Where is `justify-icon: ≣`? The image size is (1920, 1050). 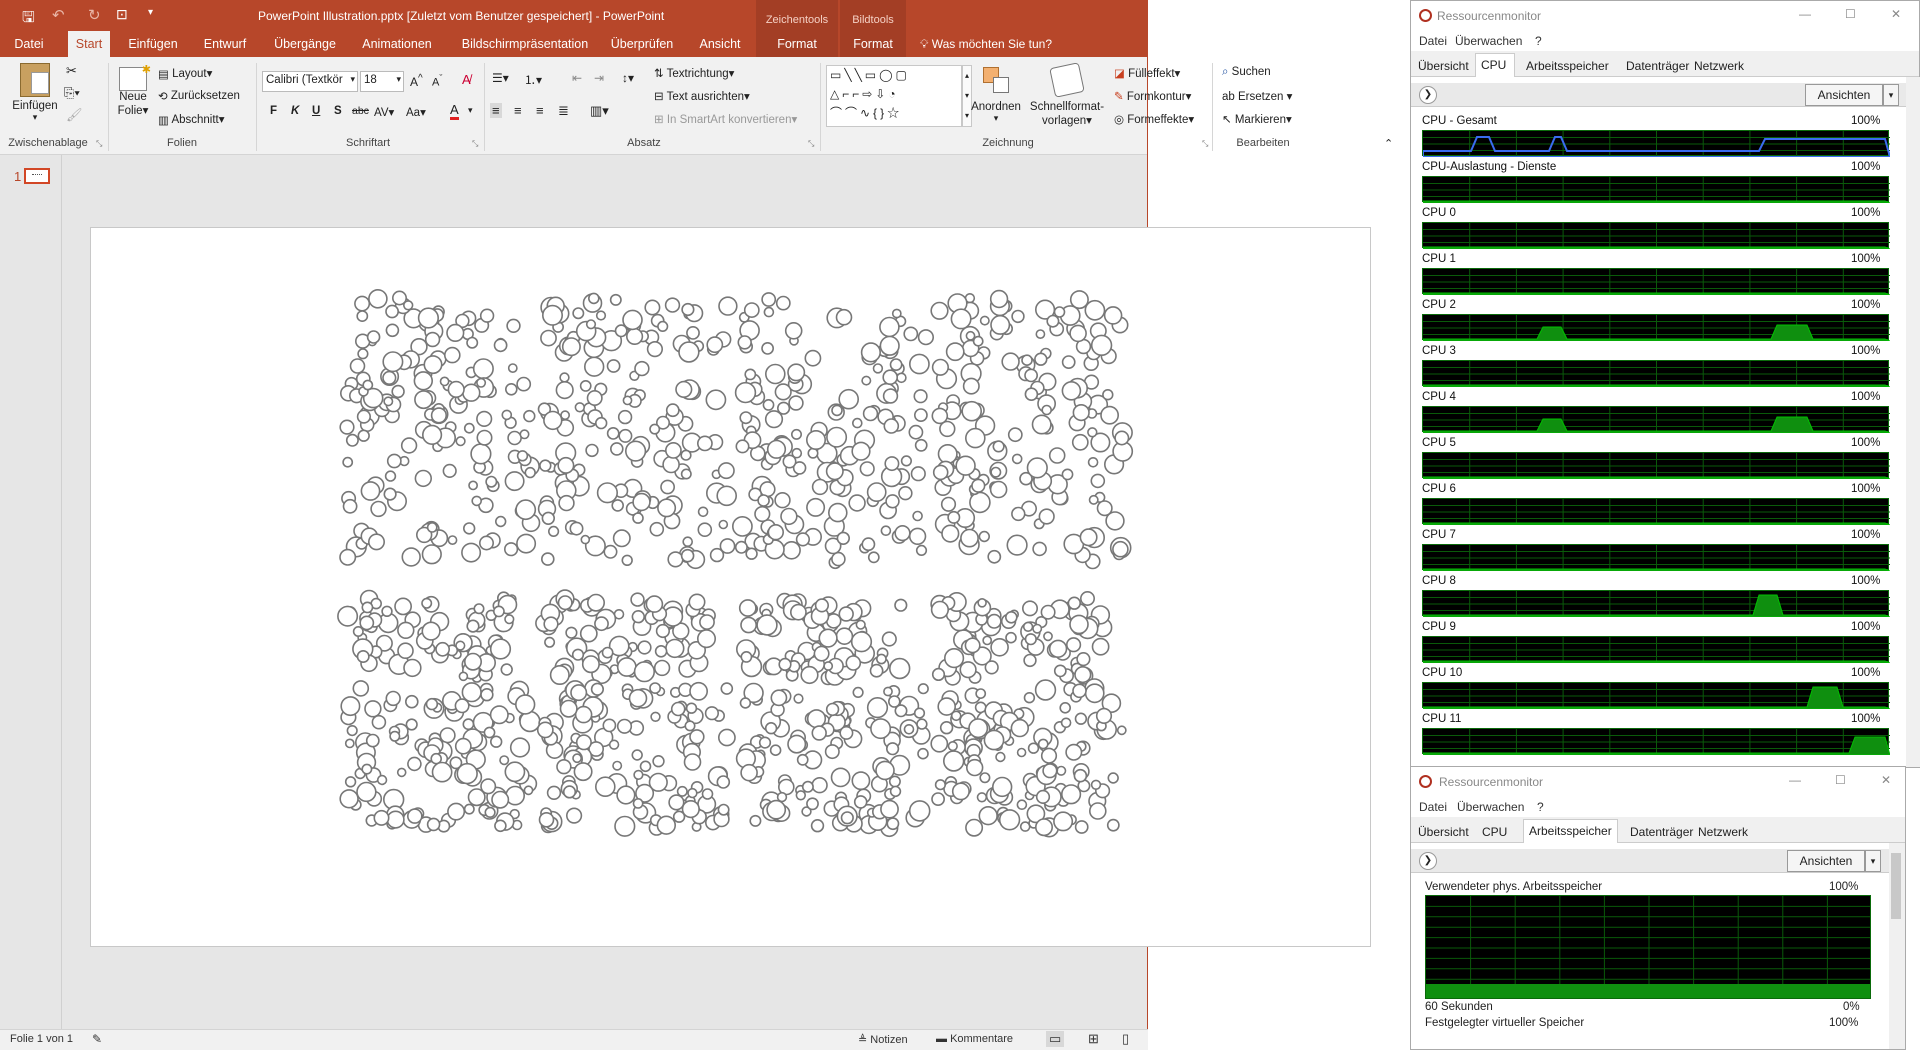
justify-icon: ≣ is located at coordinates (563, 111).